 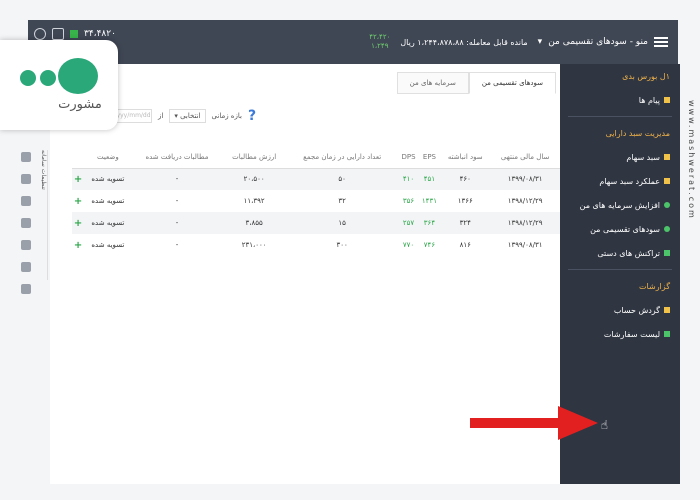 I want to click on logo-text: مشورت, so click(x=80, y=104).